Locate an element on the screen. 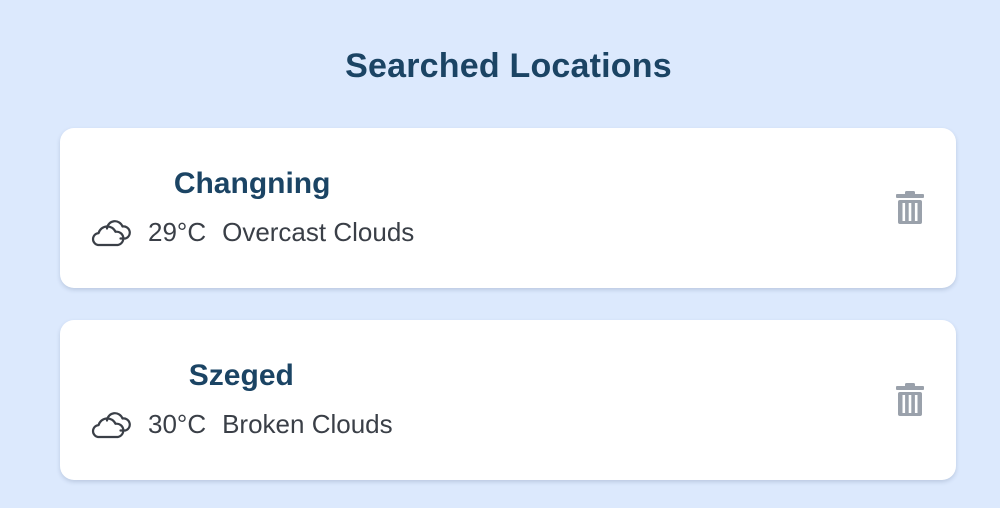 The width and height of the screenshot is (1000, 508). weather-row: 30°C Broken Clouds is located at coordinates (241, 424).